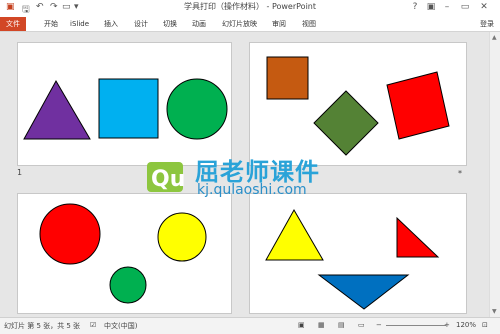 This screenshot has height=334, width=500. What do you see at coordinates (93, 325) in the screenshot?
I see `spellcheck-icon: ☑` at bounding box center [93, 325].